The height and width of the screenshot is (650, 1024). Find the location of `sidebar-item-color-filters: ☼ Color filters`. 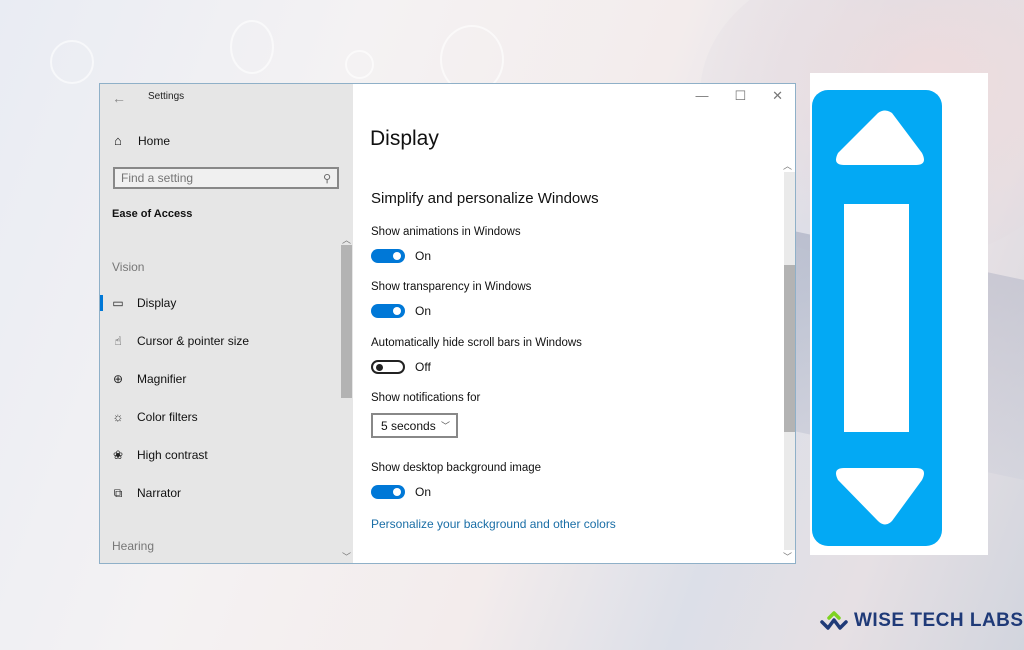

sidebar-item-color-filters: ☼ Color filters is located at coordinates (220, 417).